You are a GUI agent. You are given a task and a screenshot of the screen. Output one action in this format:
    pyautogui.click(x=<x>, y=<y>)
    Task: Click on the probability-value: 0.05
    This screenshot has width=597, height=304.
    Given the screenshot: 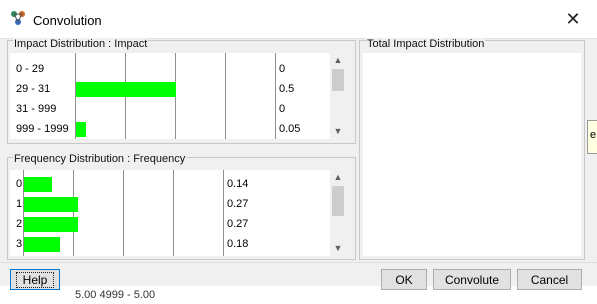 What is the action you would take?
    pyautogui.click(x=290, y=129)
    